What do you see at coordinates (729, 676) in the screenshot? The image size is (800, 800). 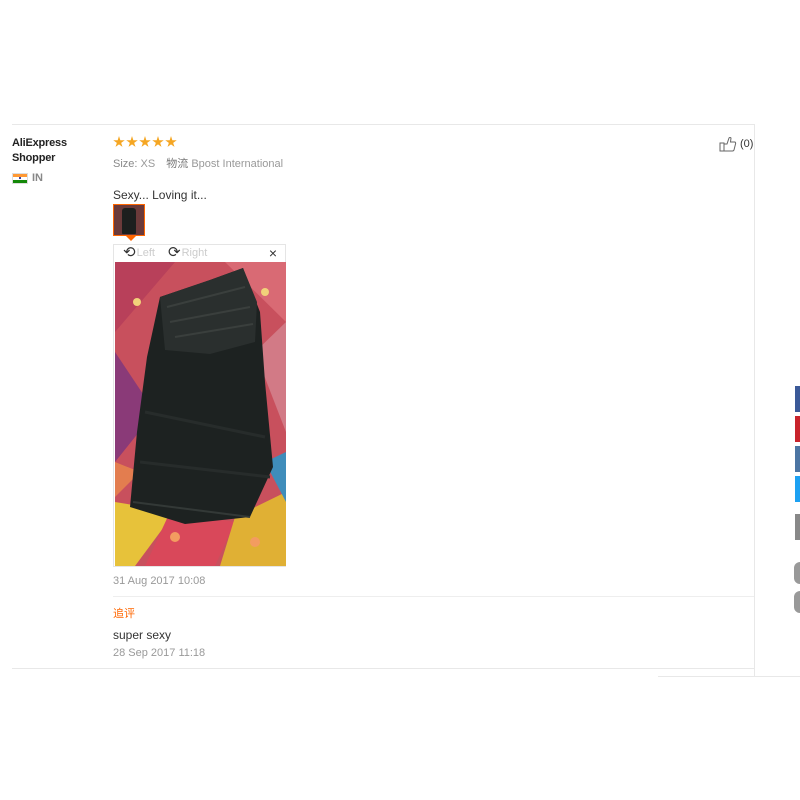 I see `section-divider` at bounding box center [729, 676].